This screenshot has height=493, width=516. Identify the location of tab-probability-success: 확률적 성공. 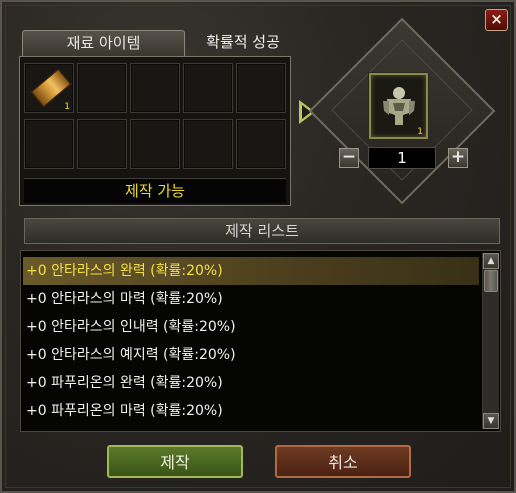
(243, 43).